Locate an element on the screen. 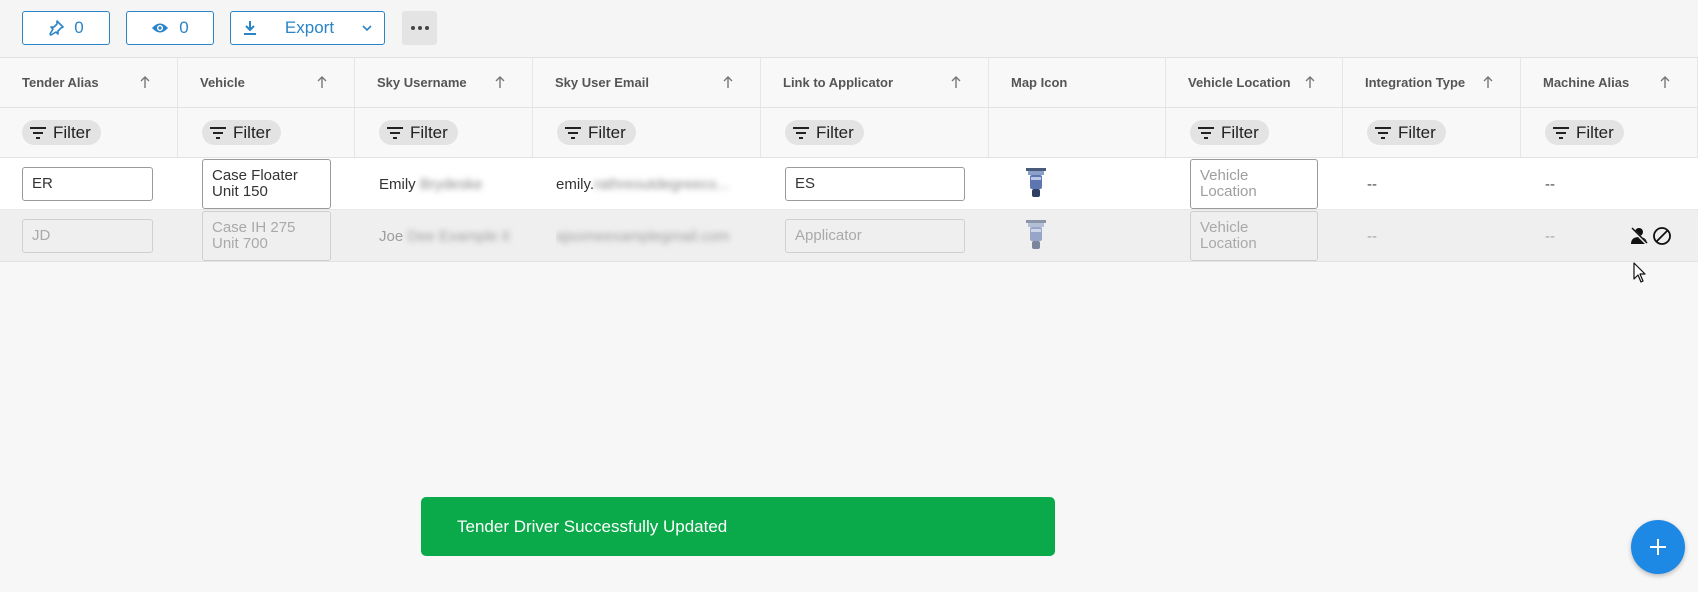 The height and width of the screenshot is (592, 1698). grid-toolbar: 0 0 Export is located at coordinates (849, 28).